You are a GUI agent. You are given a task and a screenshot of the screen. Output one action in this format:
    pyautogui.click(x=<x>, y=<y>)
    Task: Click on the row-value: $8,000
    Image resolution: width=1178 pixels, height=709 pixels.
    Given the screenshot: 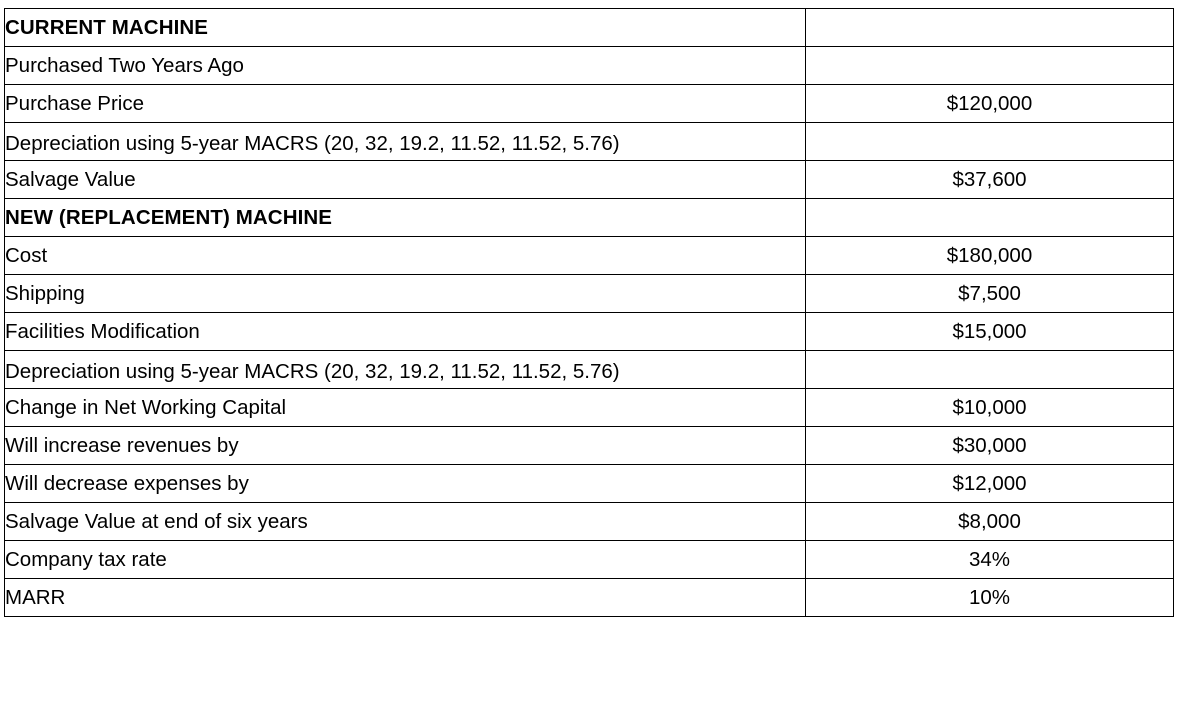 What is the action you would take?
    pyautogui.click(x=989, y=521)
    